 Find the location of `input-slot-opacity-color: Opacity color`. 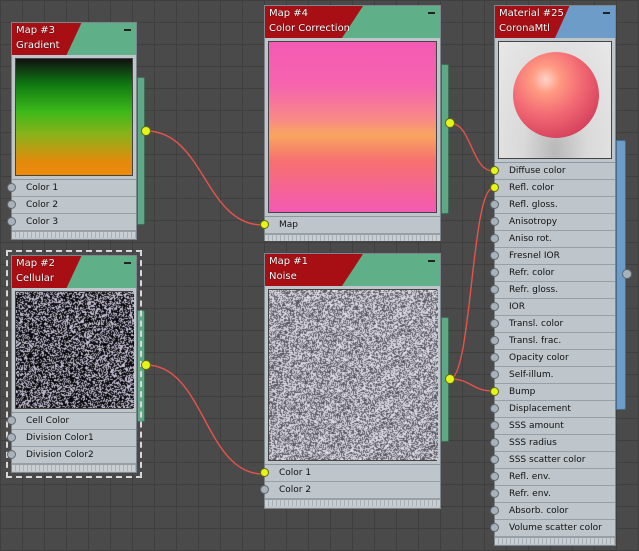

input-slot-opacity-color: Opacity color is located at coordinates (552, 358).